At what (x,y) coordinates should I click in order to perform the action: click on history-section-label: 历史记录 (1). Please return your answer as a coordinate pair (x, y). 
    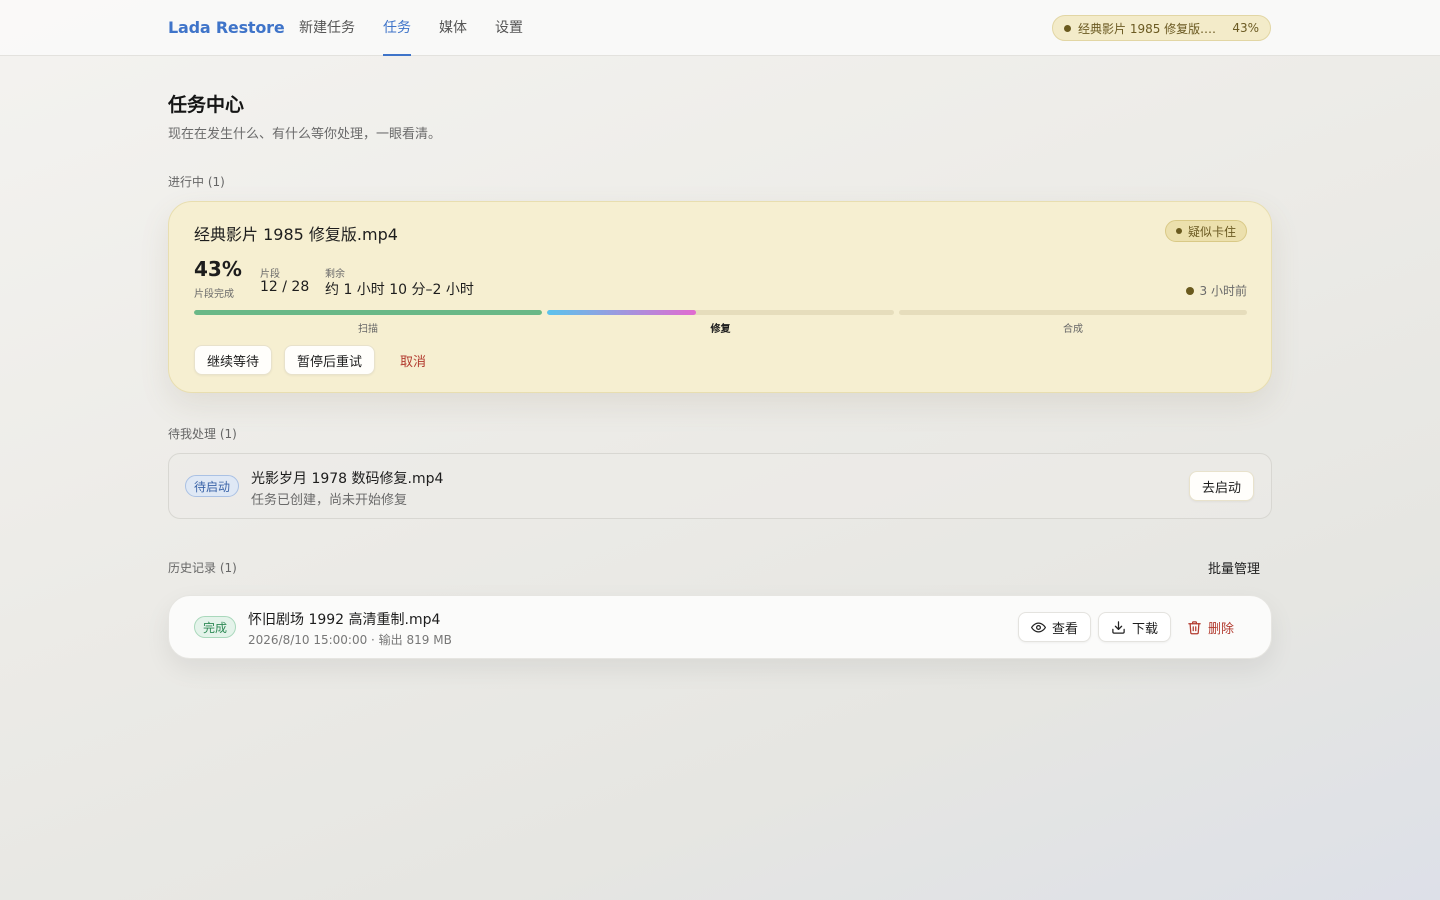
    Looking at the image, I should click on (202, 568).